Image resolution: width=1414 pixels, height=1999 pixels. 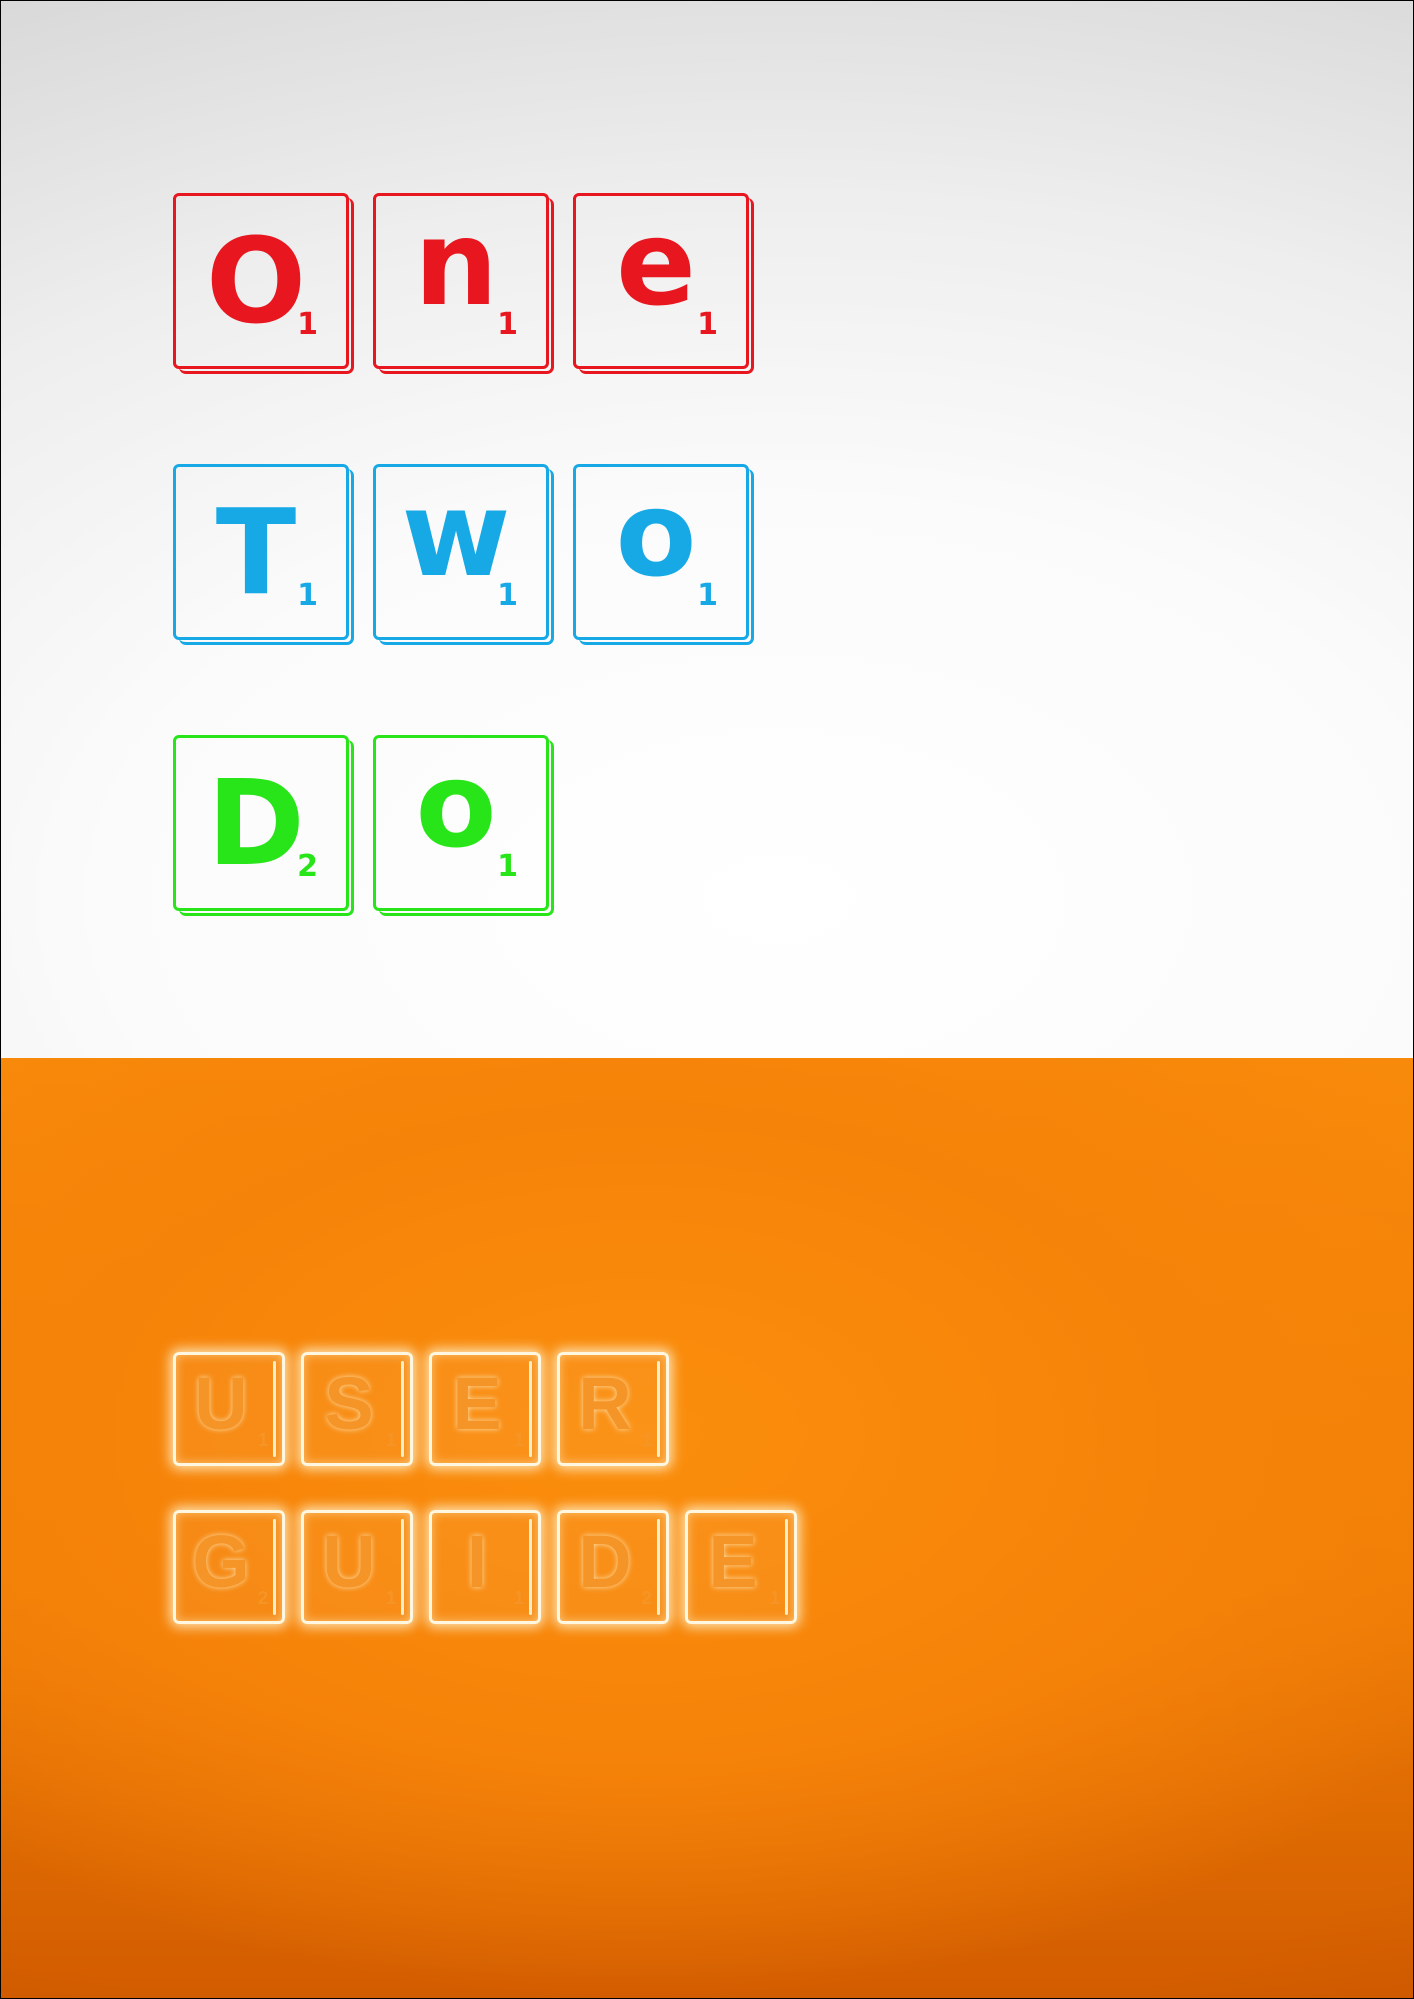 What do you see at coordinates (605, 1403) in the screenshot?
I see `tile-letter: R` at bounding box center [605, 1403].